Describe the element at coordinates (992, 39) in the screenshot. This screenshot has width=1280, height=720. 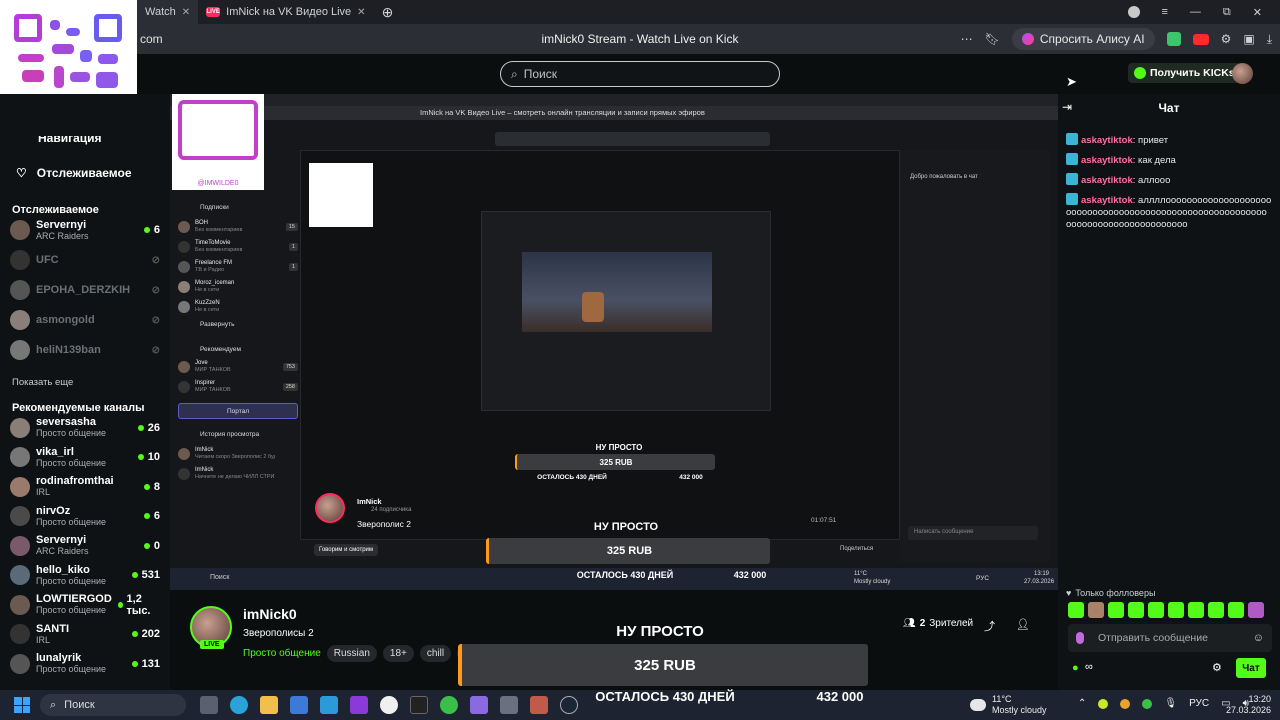
I see `bookmark-icon: 🔖︎` at that location.